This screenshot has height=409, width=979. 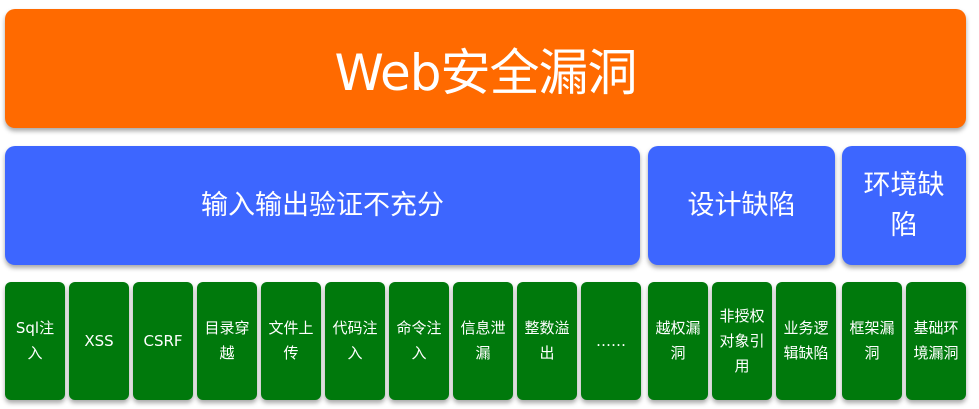 What do you see at coordinates (904, 205) in the screenshot?
I see `category-environment-flaw: 环境缺陷` at bounding box center [904, 205].